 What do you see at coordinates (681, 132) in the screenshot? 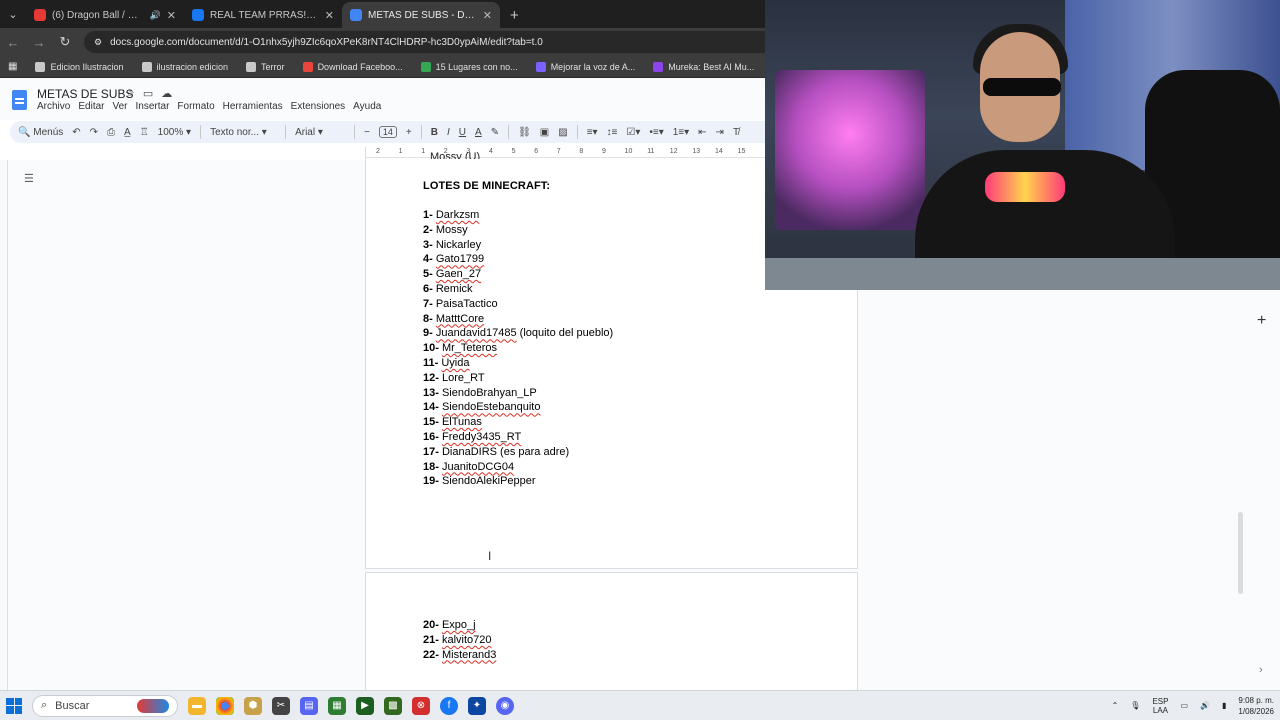
I see `numbered-list-icon: 1≡▾` at bounding box center [681, 132].